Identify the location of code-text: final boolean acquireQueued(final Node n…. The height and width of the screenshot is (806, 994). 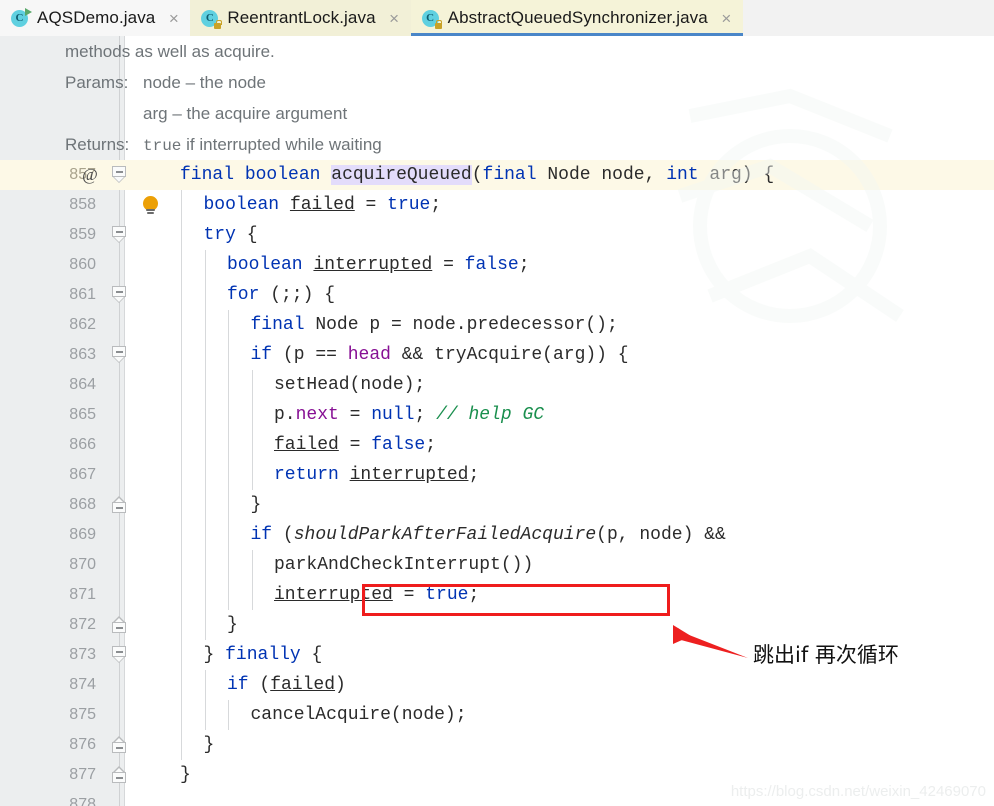
(477, 175).